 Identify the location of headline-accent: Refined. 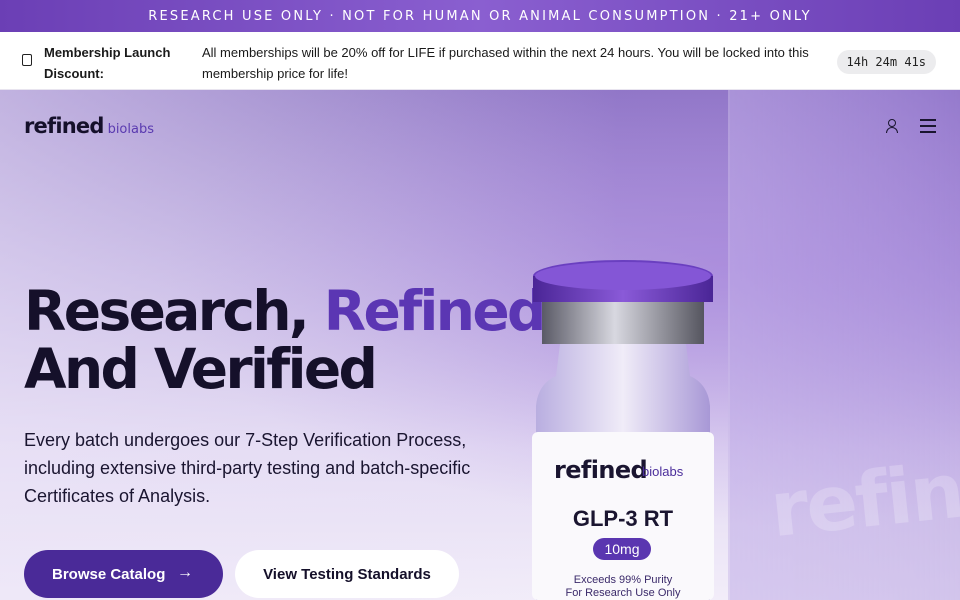
(435, 311).